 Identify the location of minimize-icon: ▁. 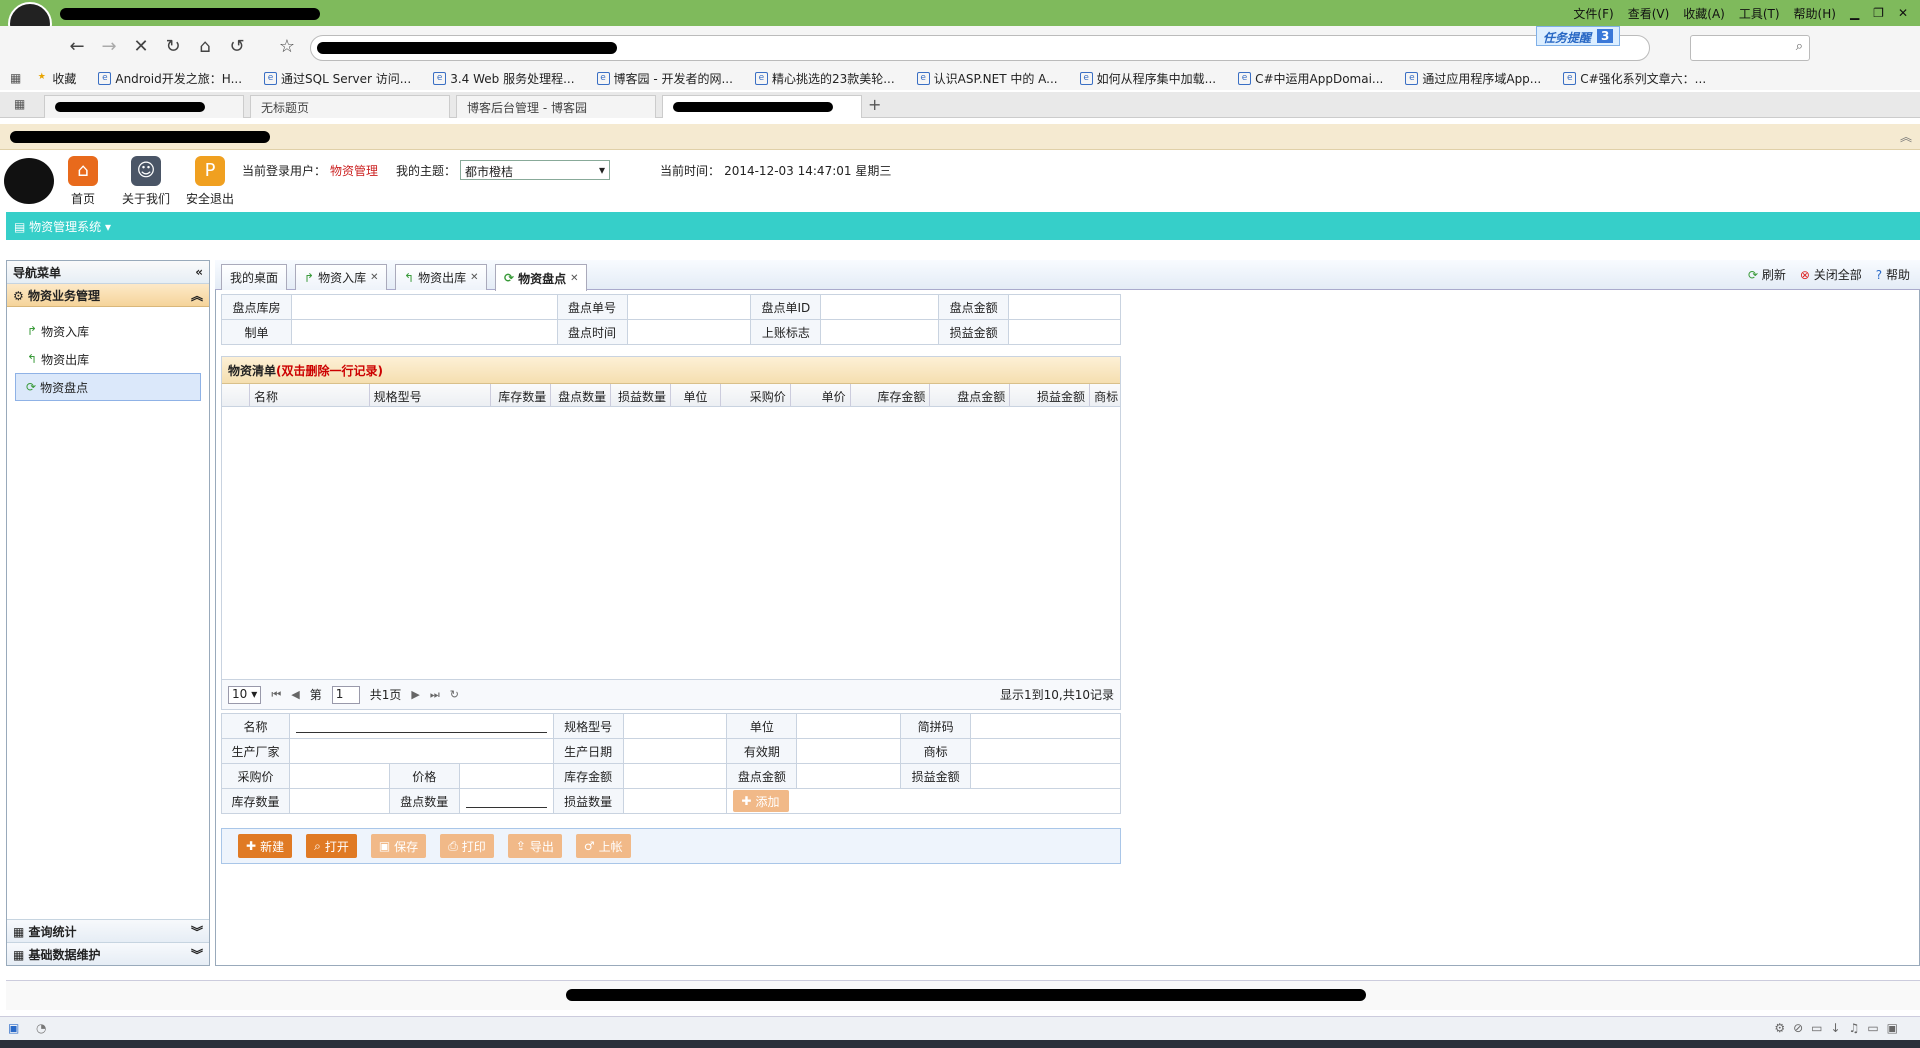
(1854, 13).